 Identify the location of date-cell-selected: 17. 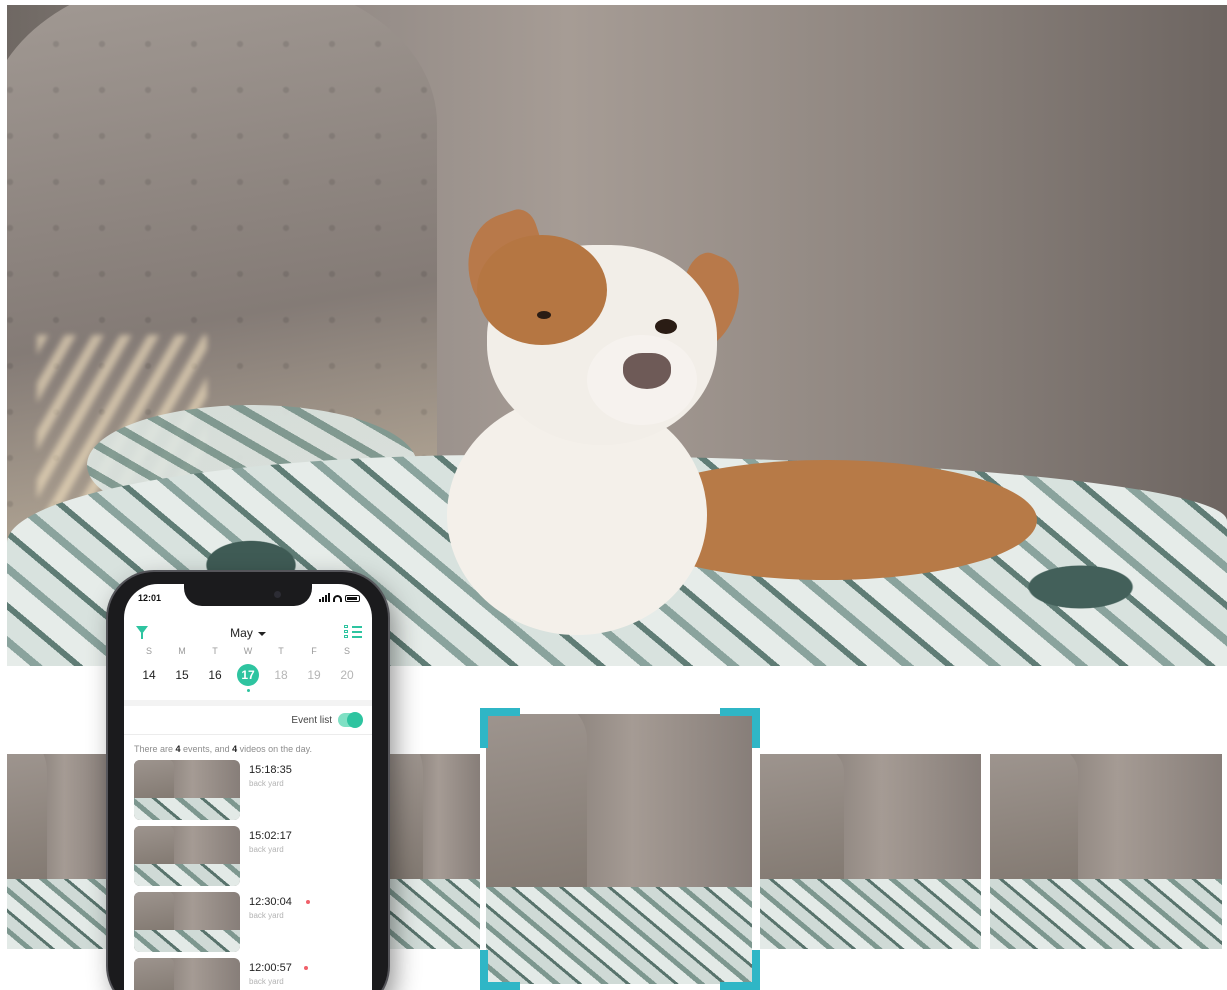
(248, 678).